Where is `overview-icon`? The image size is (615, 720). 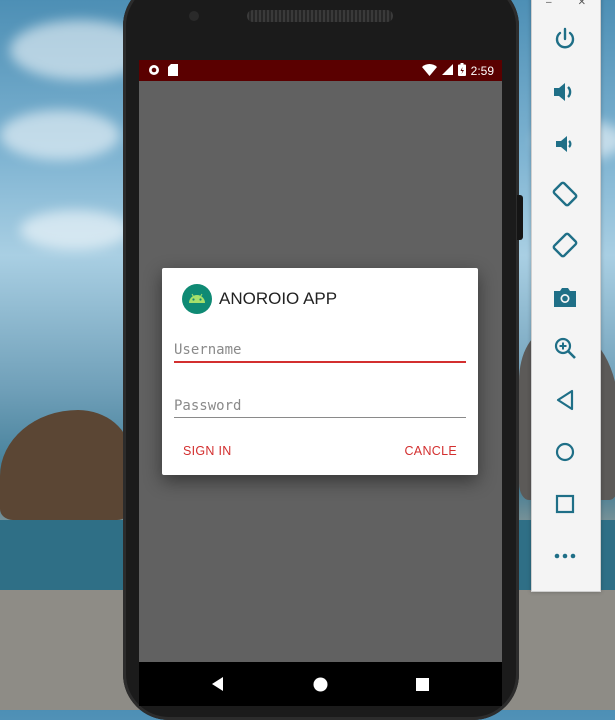 overview-icon is located at coordinates (565, 504).